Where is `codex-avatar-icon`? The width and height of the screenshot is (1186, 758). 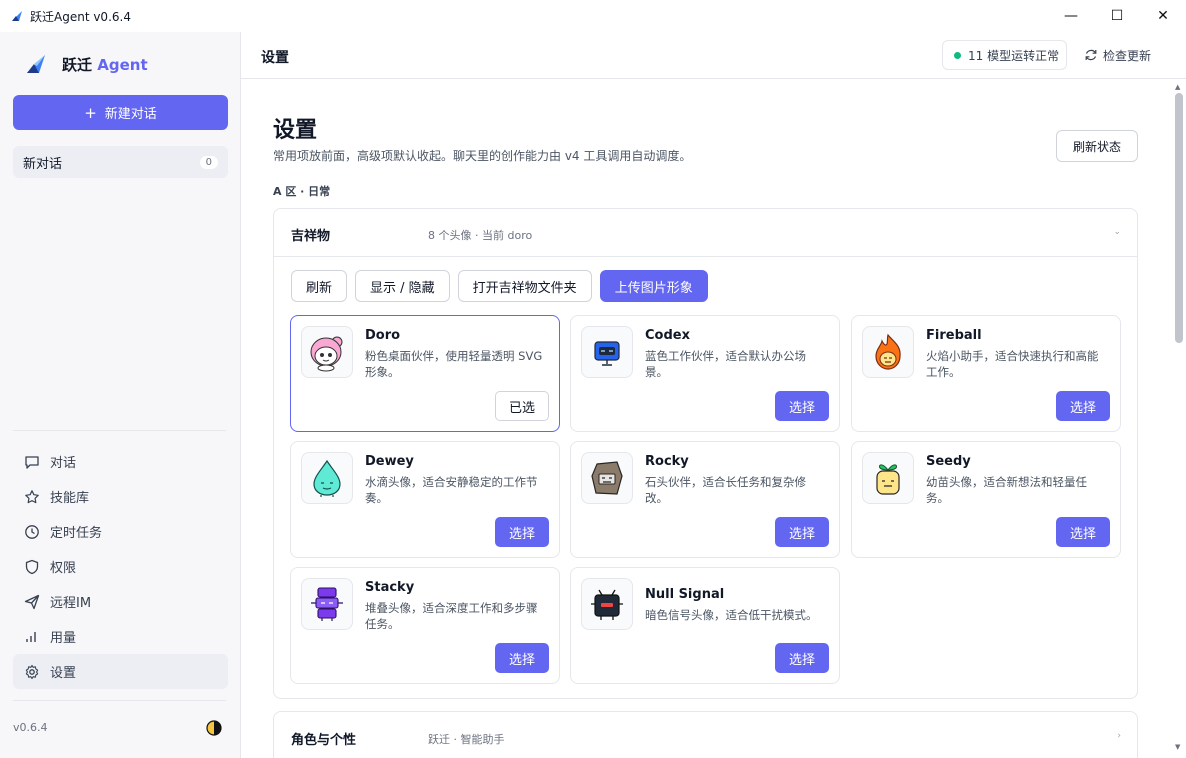 codex-avatar-icon is located at coordinates (607, 353).